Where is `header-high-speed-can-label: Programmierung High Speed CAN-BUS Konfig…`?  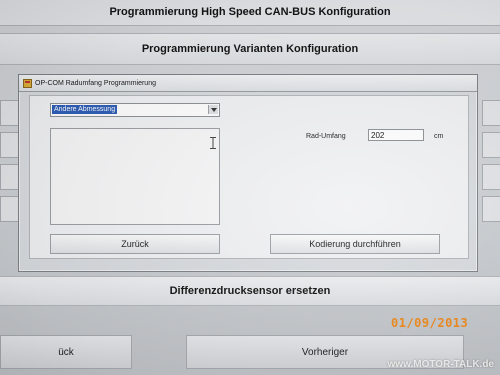
header-high-speed-can-label: Programmierung High Speed CAN-BUS Konfig… is located at coordinates (250, 12).